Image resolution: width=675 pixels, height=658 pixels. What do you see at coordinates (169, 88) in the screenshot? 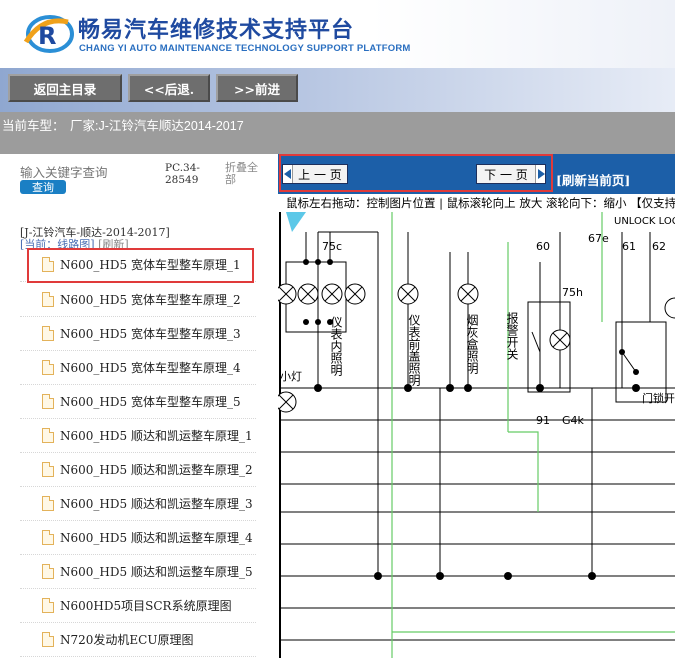
I see `back-button: <<后退.` at bounding box center [169, 88].